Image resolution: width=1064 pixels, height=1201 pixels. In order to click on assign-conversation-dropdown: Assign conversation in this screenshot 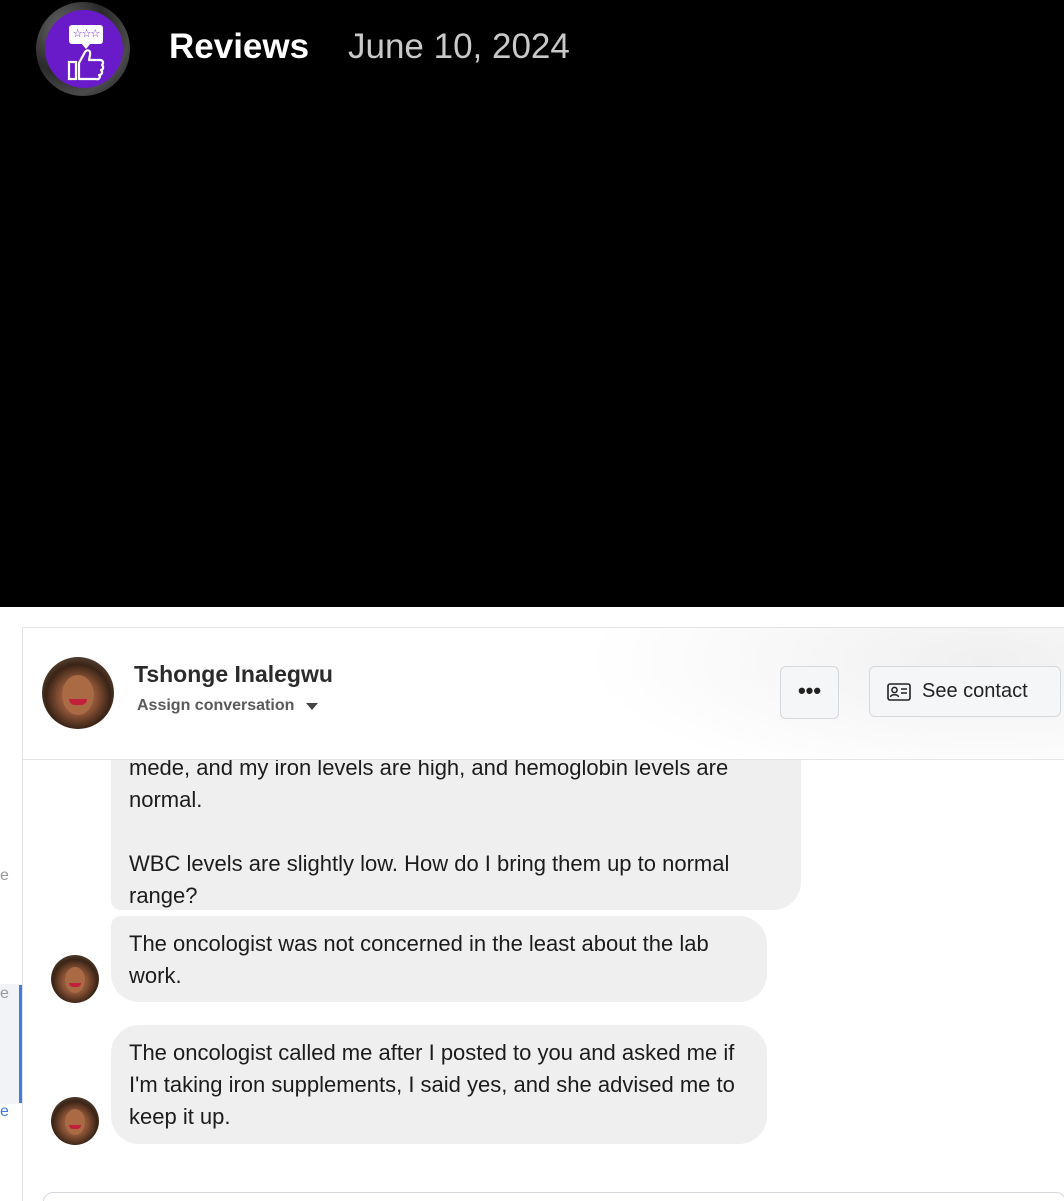, I will do `click(228, 706)`.